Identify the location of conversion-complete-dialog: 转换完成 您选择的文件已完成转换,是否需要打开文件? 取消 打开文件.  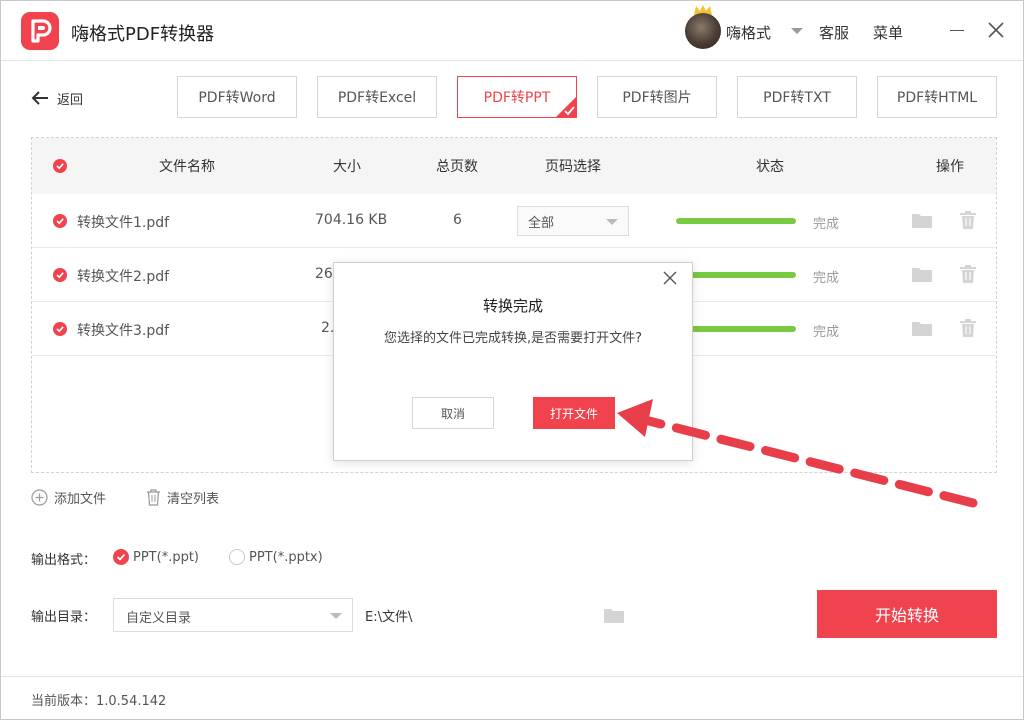
(513, 361).